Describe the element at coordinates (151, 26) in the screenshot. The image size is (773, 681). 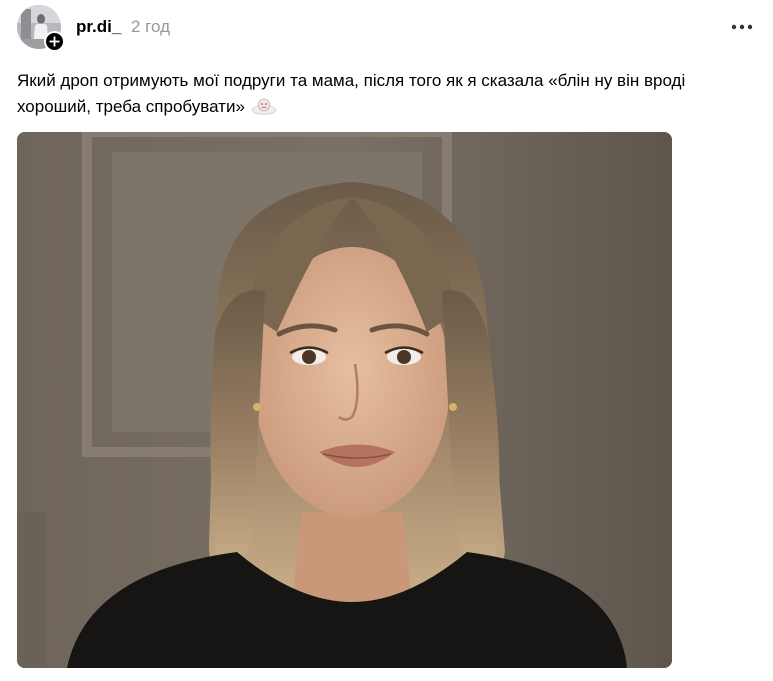
I see `post-timestamp: 2 год` at that location.